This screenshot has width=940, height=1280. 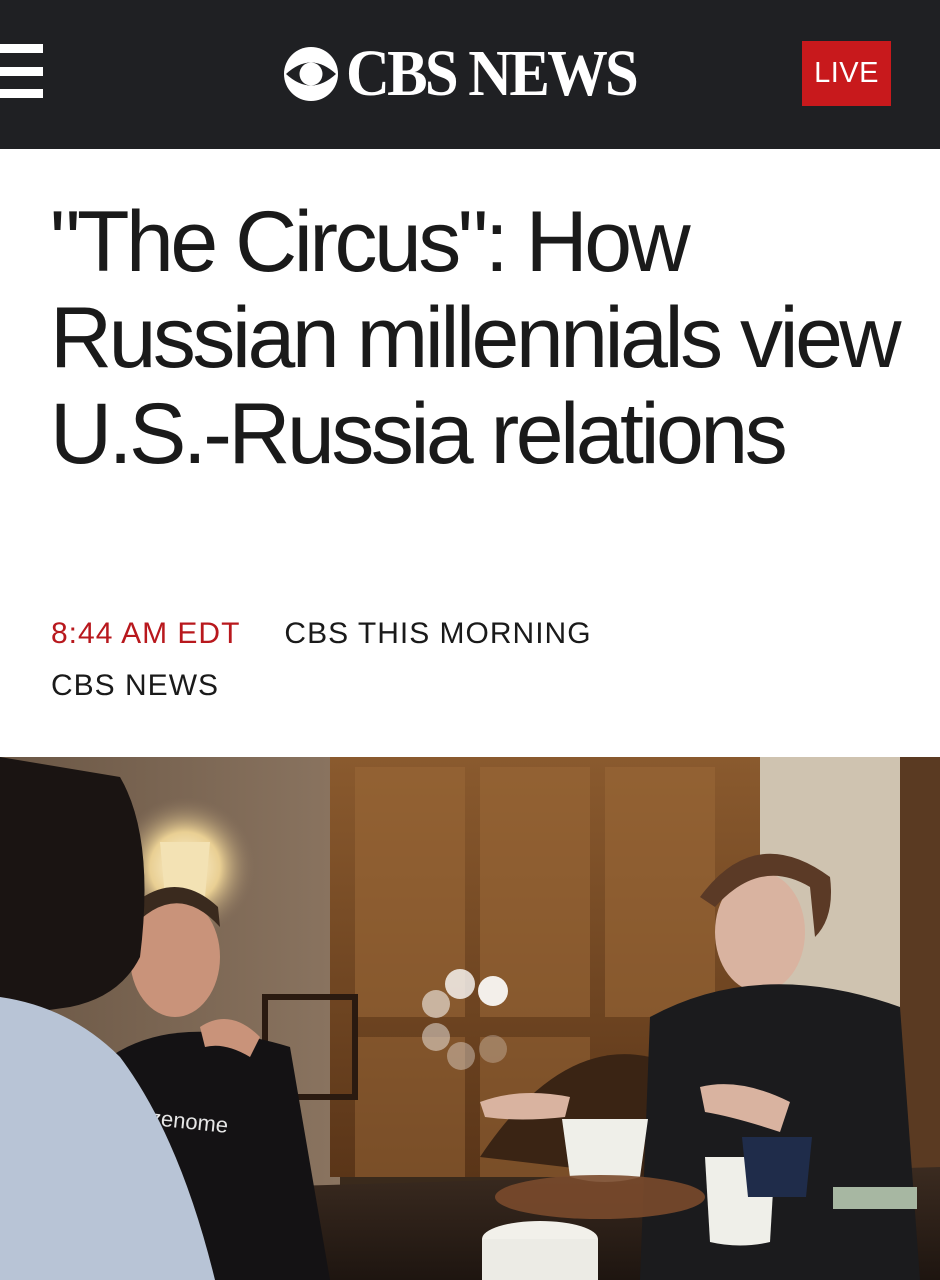 I want to click on top-nav-bar: CBS NEWS LIVE, so click(x=470, y=74).